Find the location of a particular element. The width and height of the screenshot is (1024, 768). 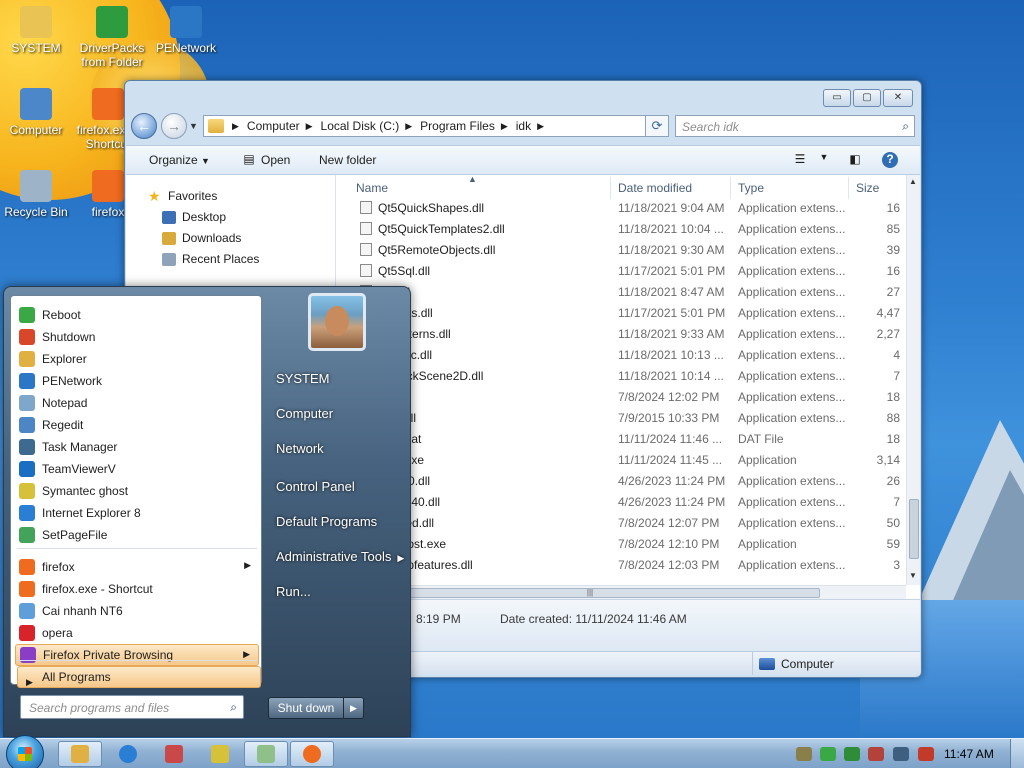

tray-shield-check-icon is located at coordinates (828, 754).